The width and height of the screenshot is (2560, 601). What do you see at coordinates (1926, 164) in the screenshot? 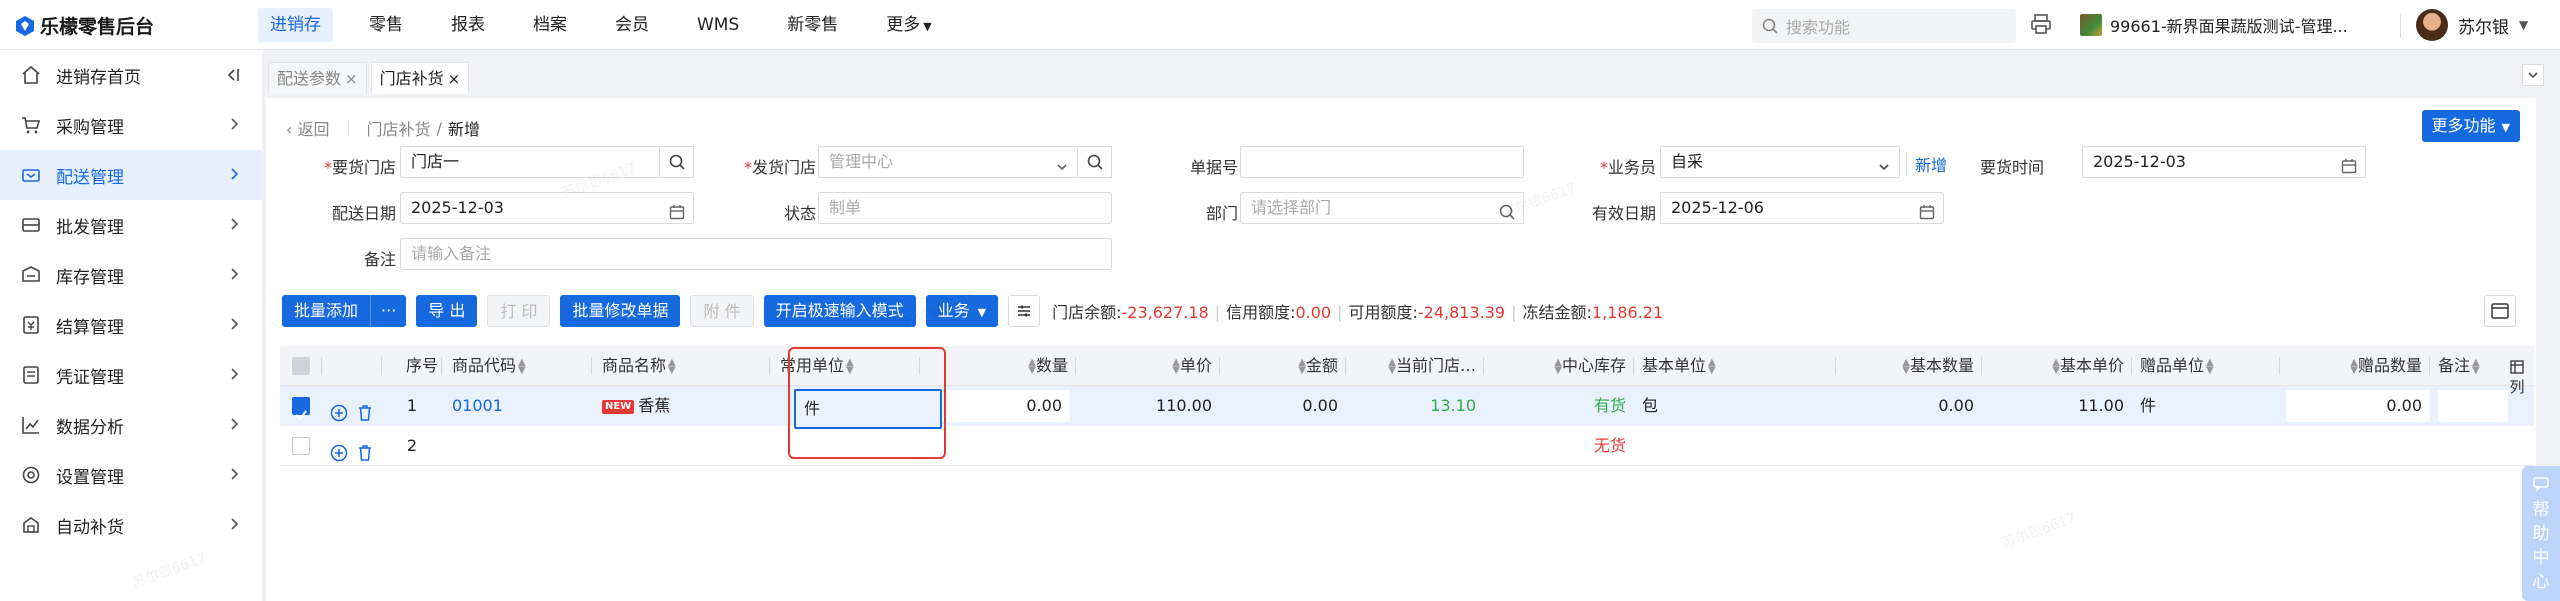
I see `add-salesman-link: 新增` at bounding box center [1926, 164].